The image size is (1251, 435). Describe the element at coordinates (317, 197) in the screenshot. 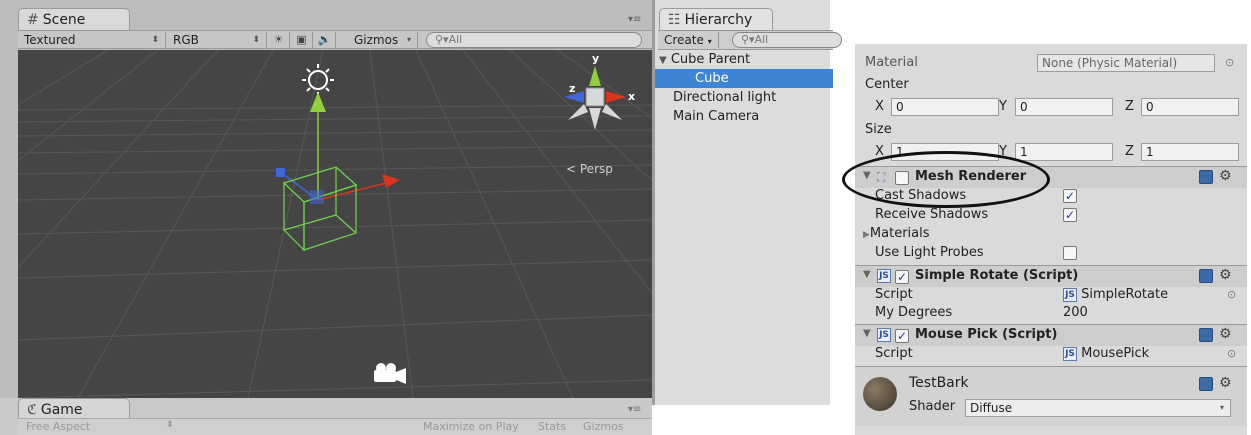

I see `cube-center-handle` at that location.